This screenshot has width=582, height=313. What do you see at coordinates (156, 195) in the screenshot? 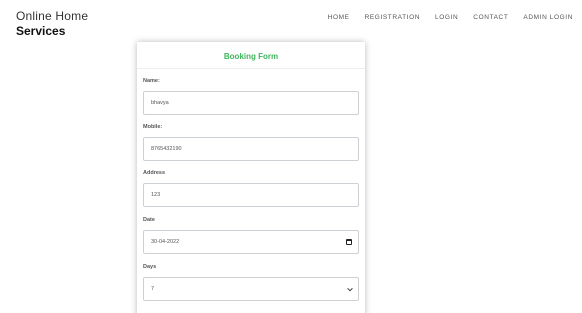
I see `address-value: 123` at bounding box center [156, 195].